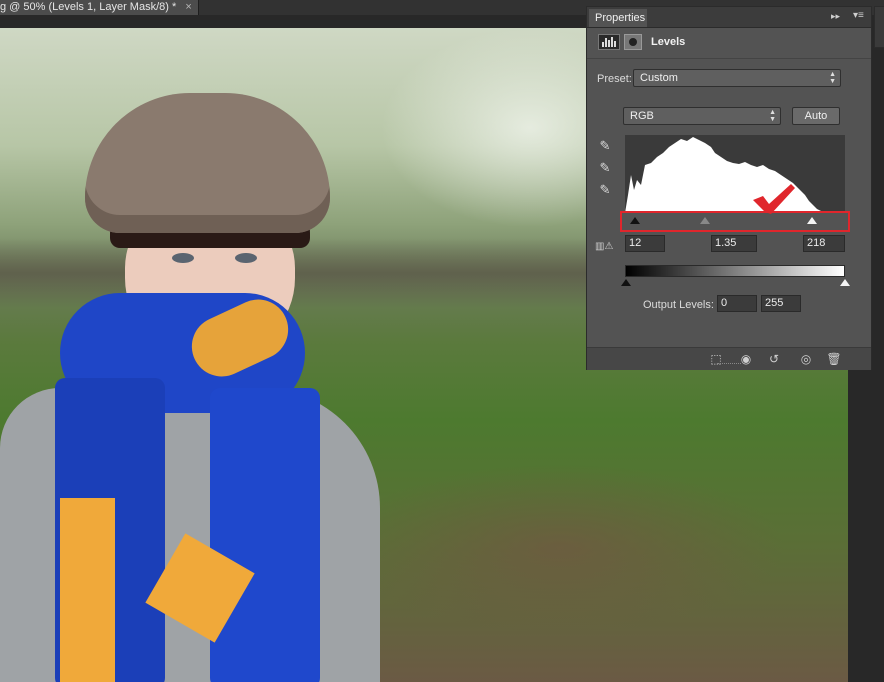  What do you see at coordinates (88, 7) in the screenshot?
I see `document-tab-title: g @ 50% (Levels 1, Layer Mask/8) *` at bounding box center [88, 7].